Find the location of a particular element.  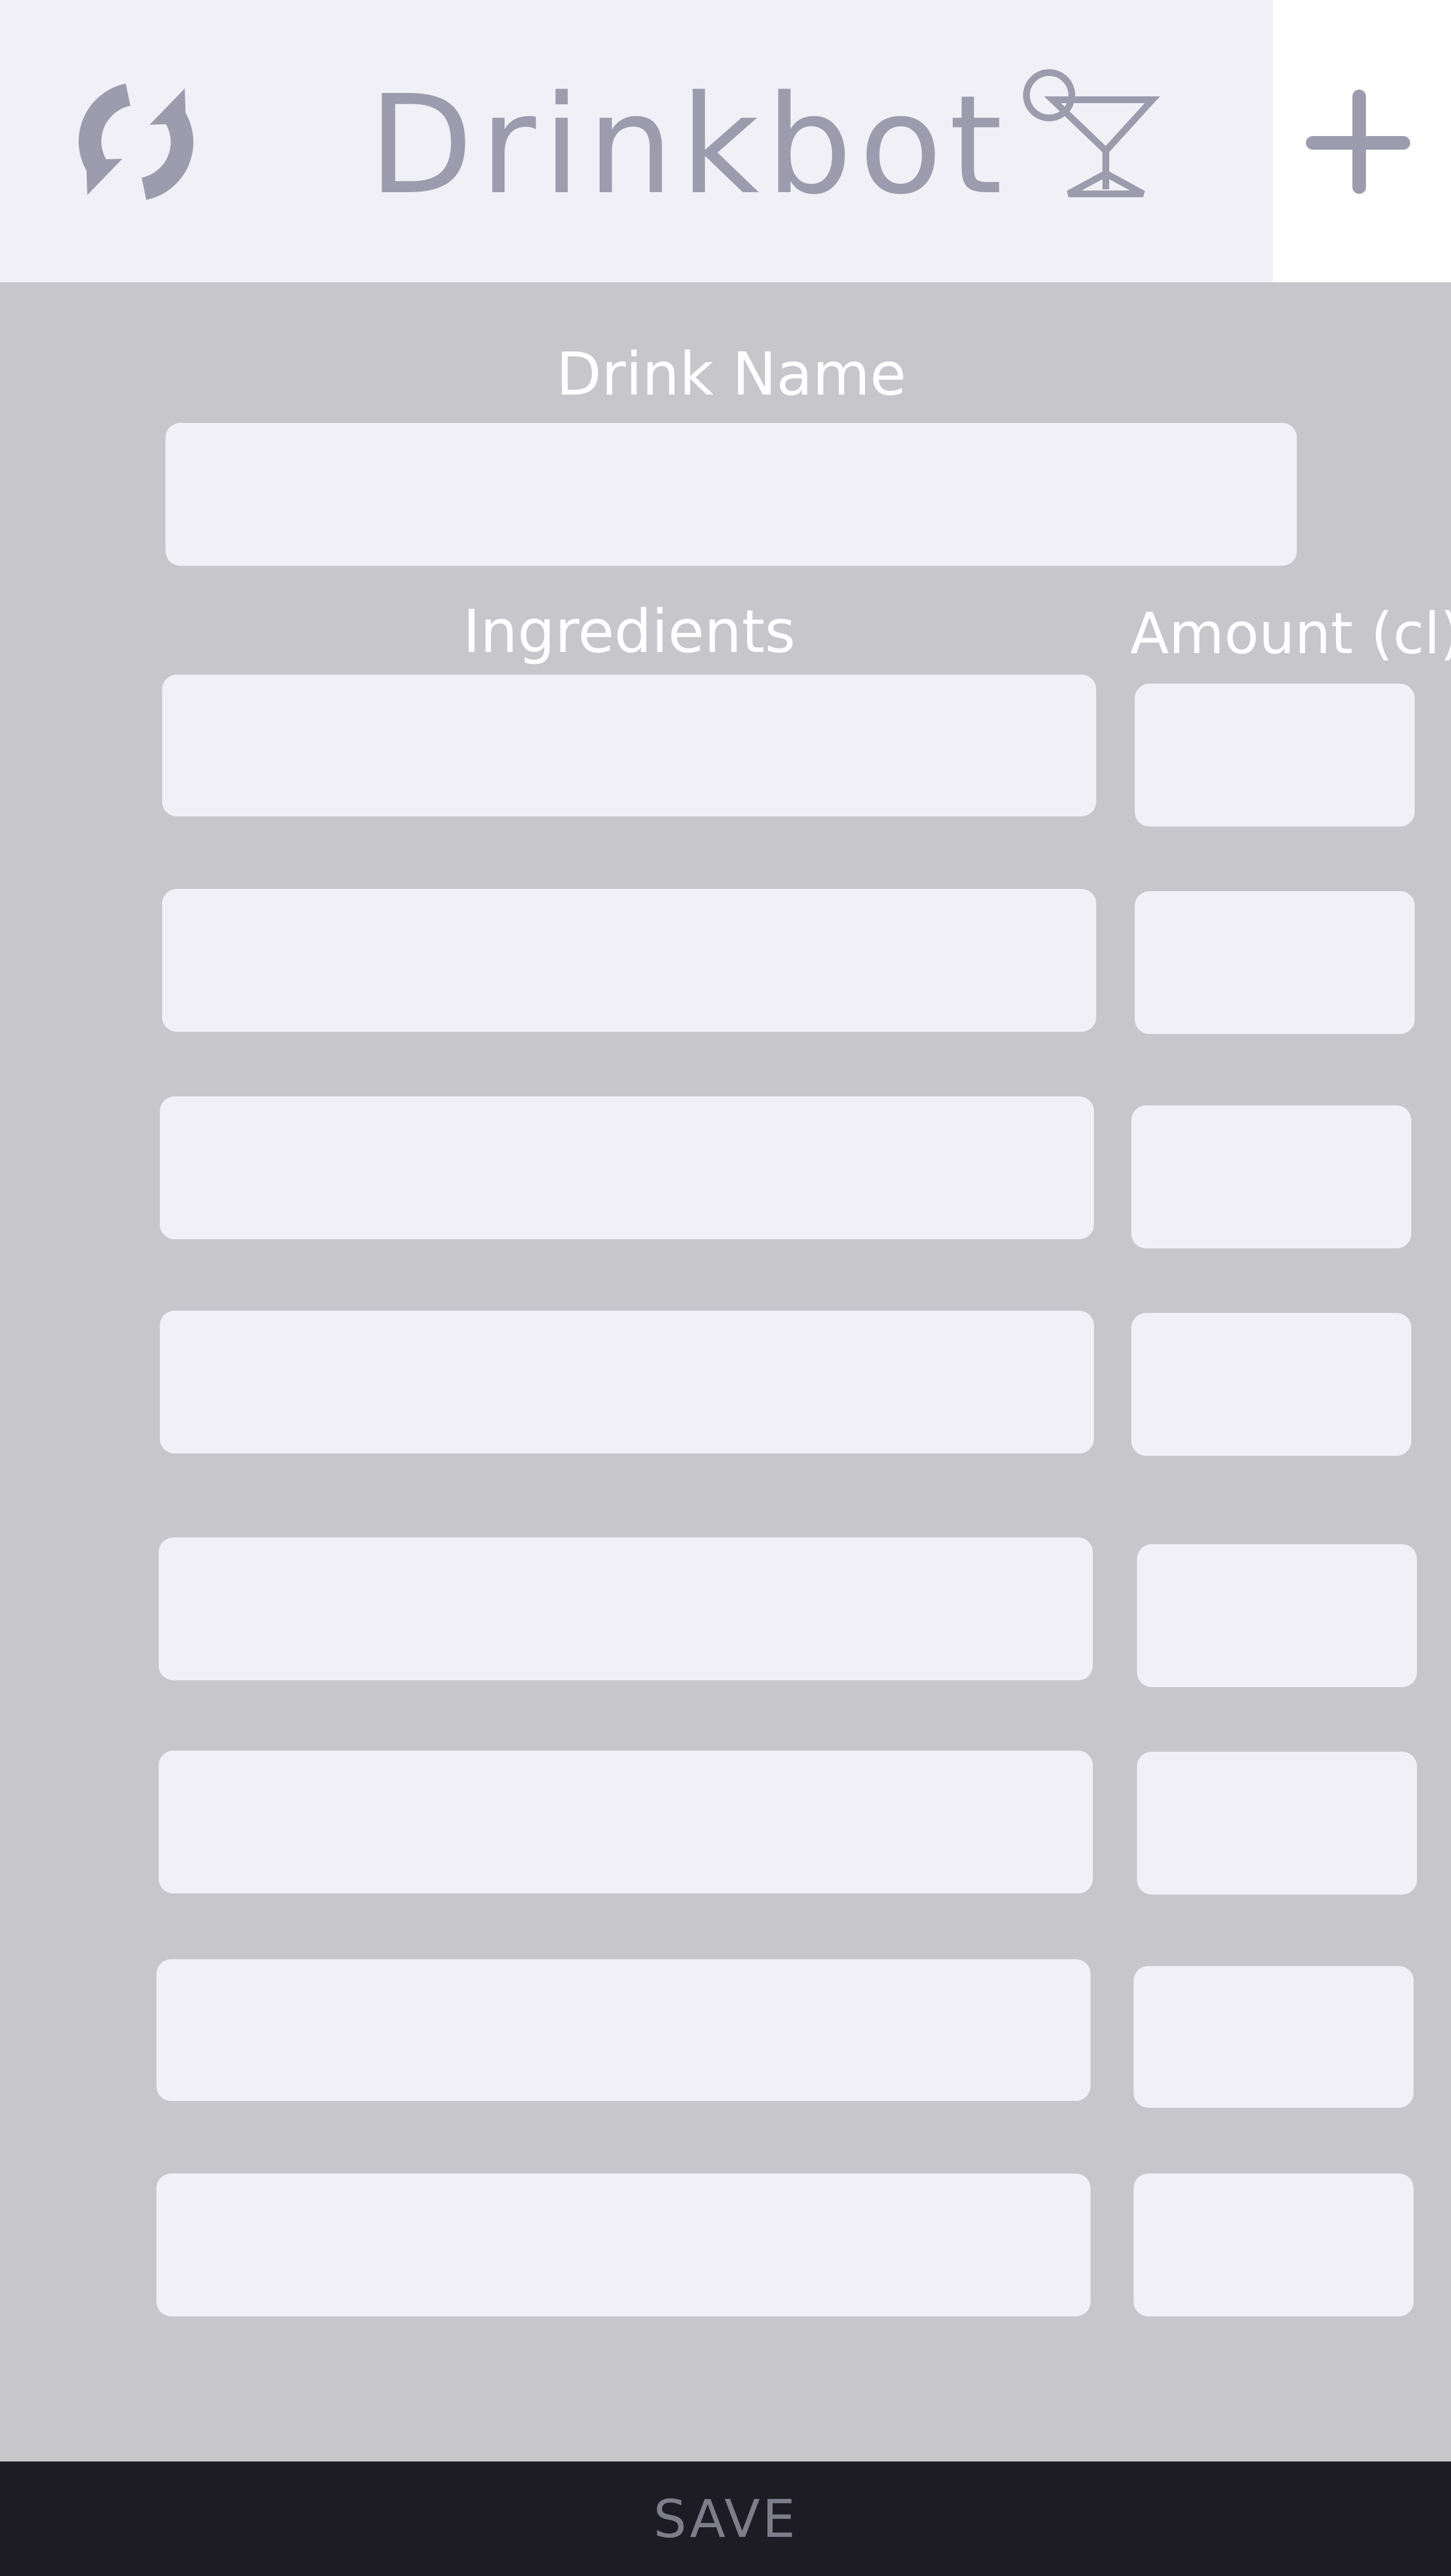

app-header: Drinkbot is located at coordinates (725, 141).